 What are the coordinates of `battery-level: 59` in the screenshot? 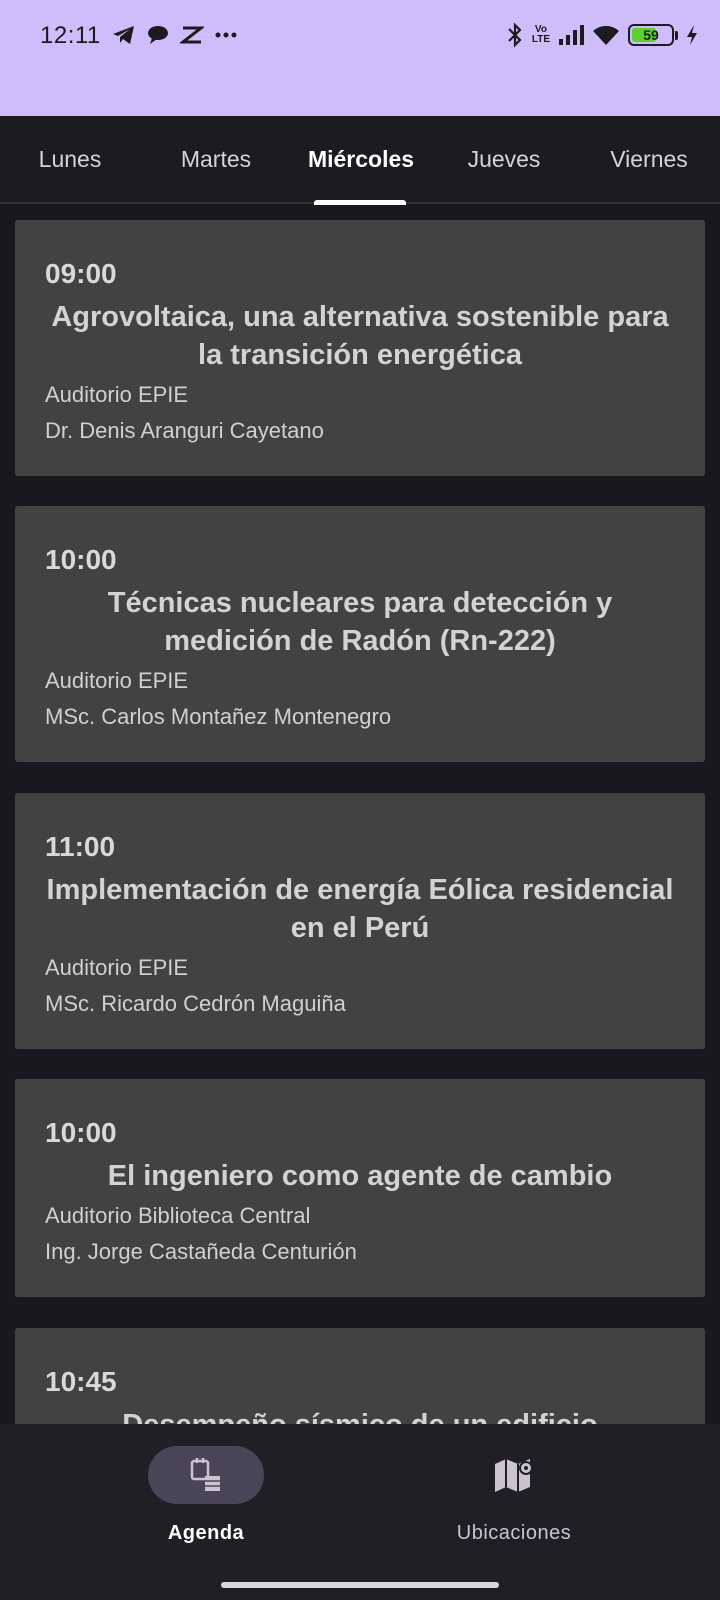 It's located at (651, 35).